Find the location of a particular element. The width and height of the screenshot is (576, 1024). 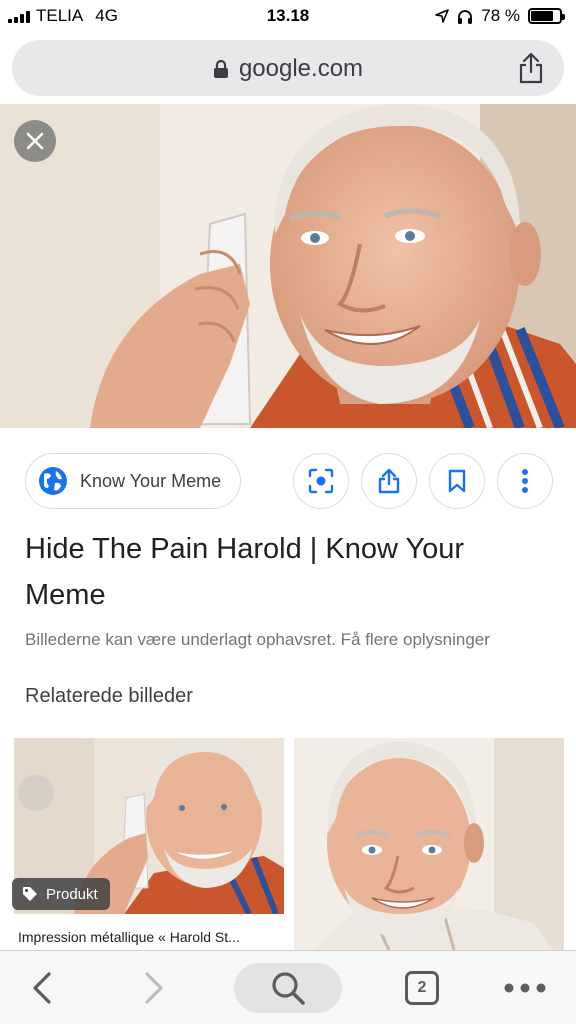

lens-button is located at coordinates (321, 481).